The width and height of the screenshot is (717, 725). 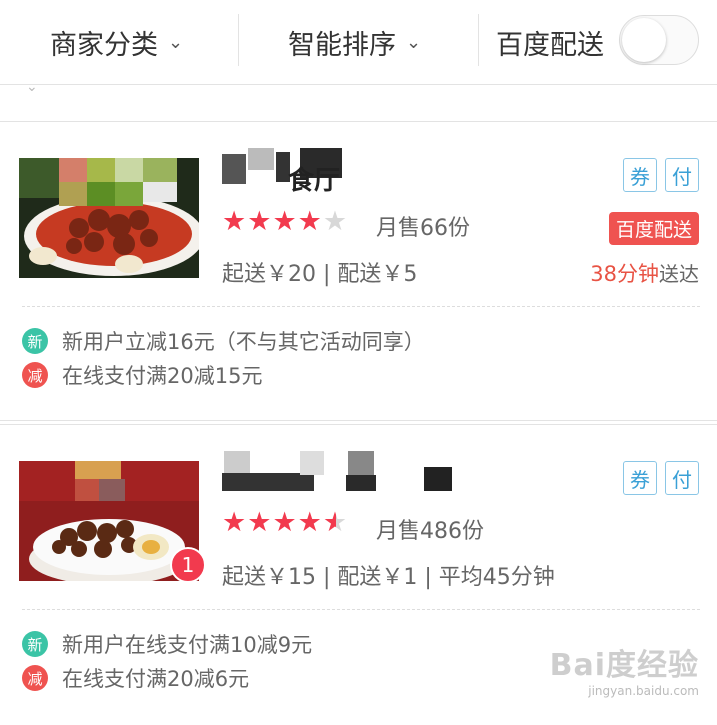 I want to click on promo-row: 新 新用户在线支付满10减9元, so click(x=167, y=644).